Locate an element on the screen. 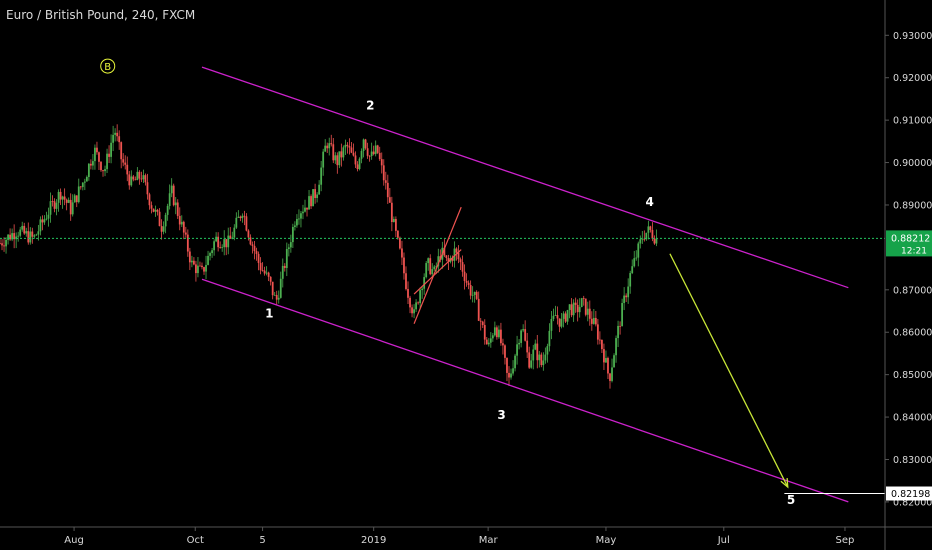  y-tick-label: 0.84000 is located at coordinates (912, 418).